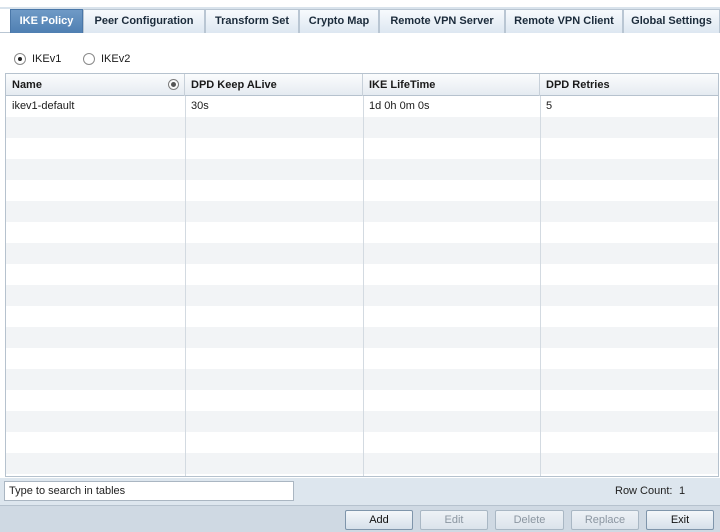  I want to click on table-row: ikev1-default 30s 1d 0h 0m 0s 5, so click(362, 106).